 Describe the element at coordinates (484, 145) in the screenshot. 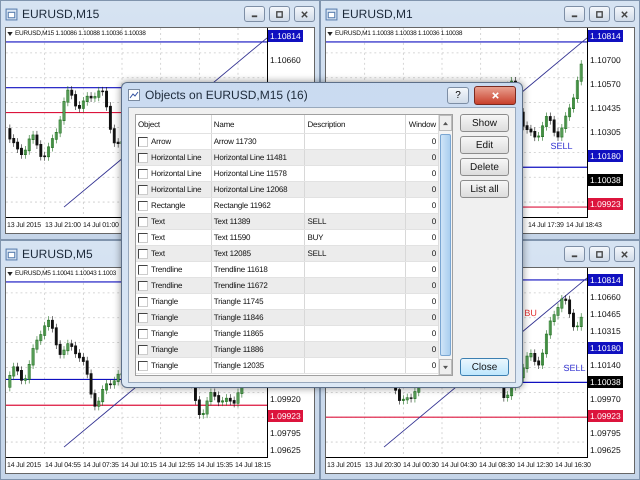

I see `dialog-button: Edit` at that location.